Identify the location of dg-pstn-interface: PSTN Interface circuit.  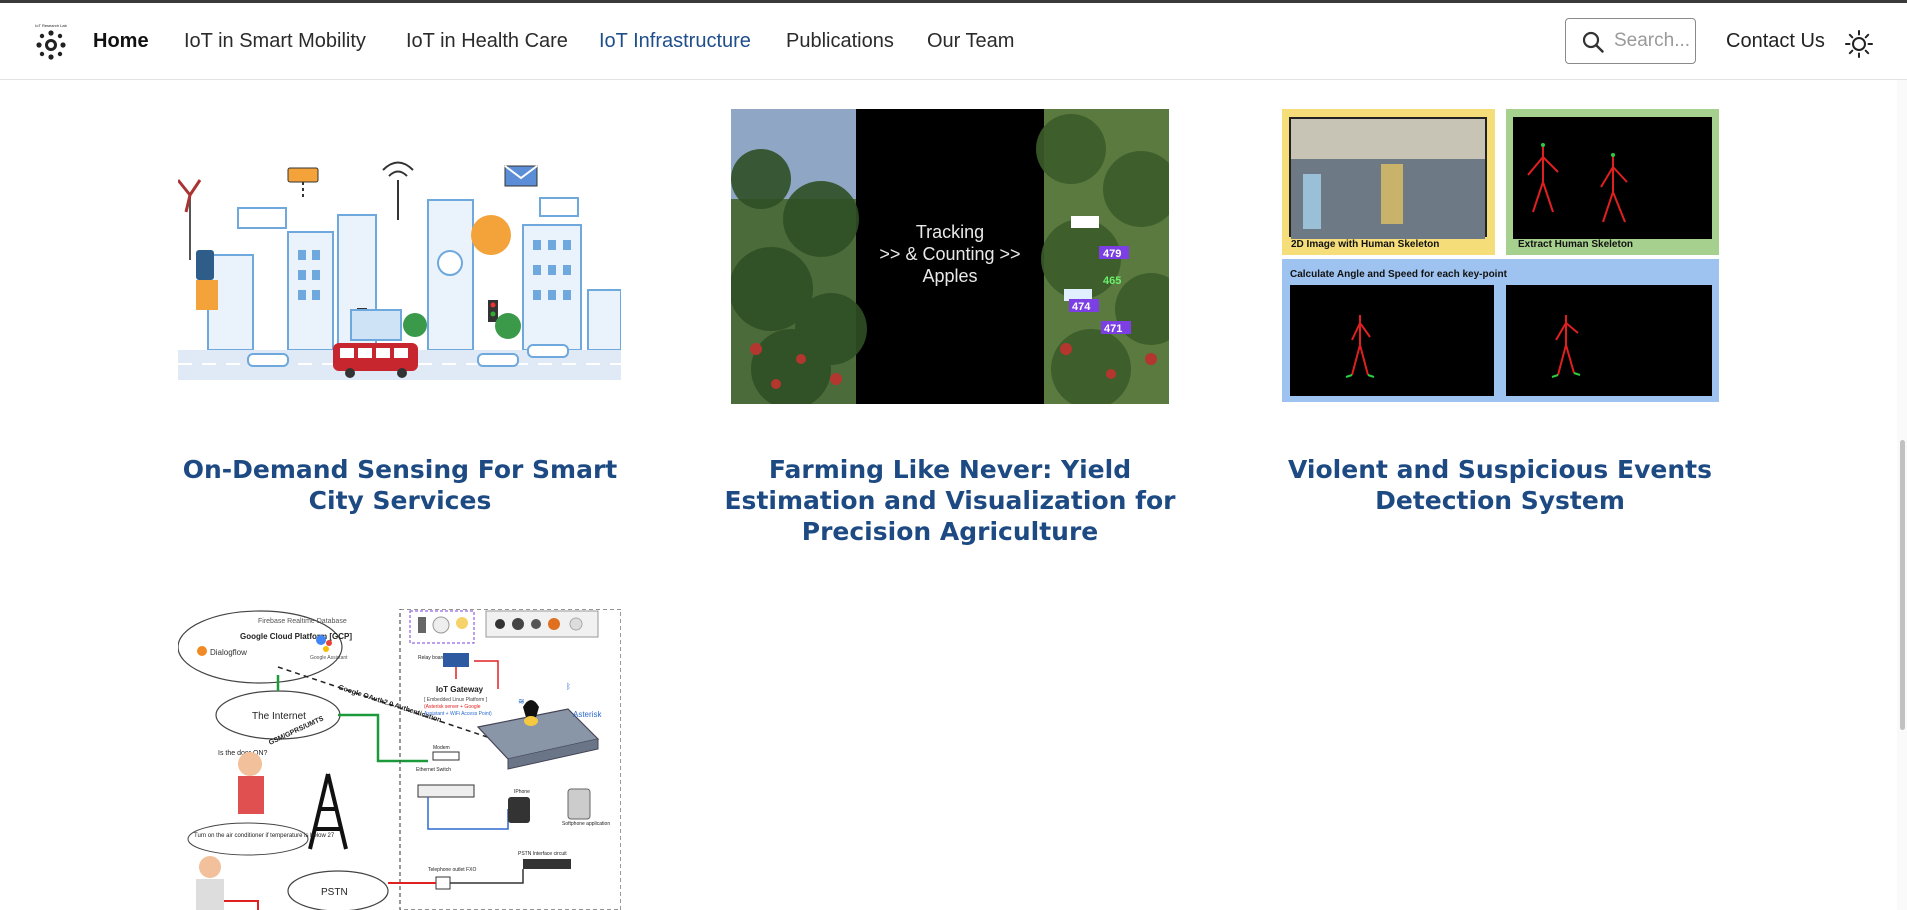
(542, 854).